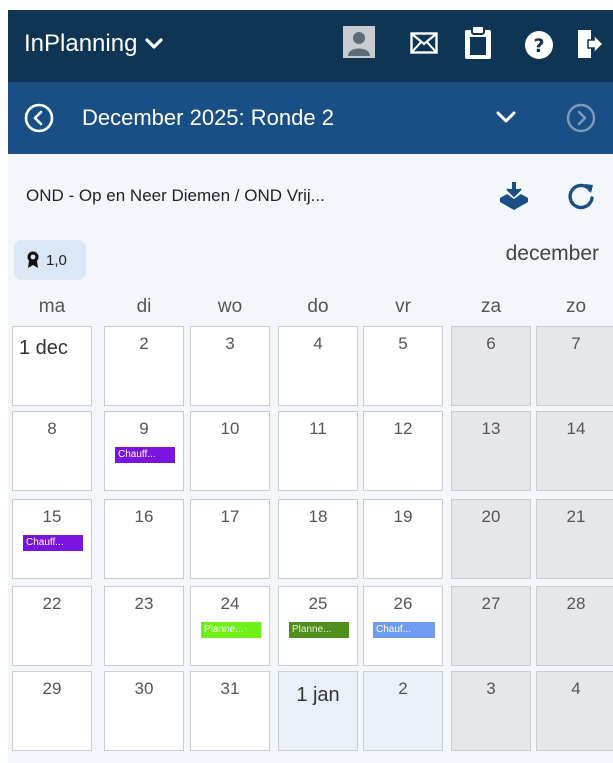  What do you see at coordinates (576, 603) in the screenshot?
I see `day-number: 28` at bounding box center [576, 603].